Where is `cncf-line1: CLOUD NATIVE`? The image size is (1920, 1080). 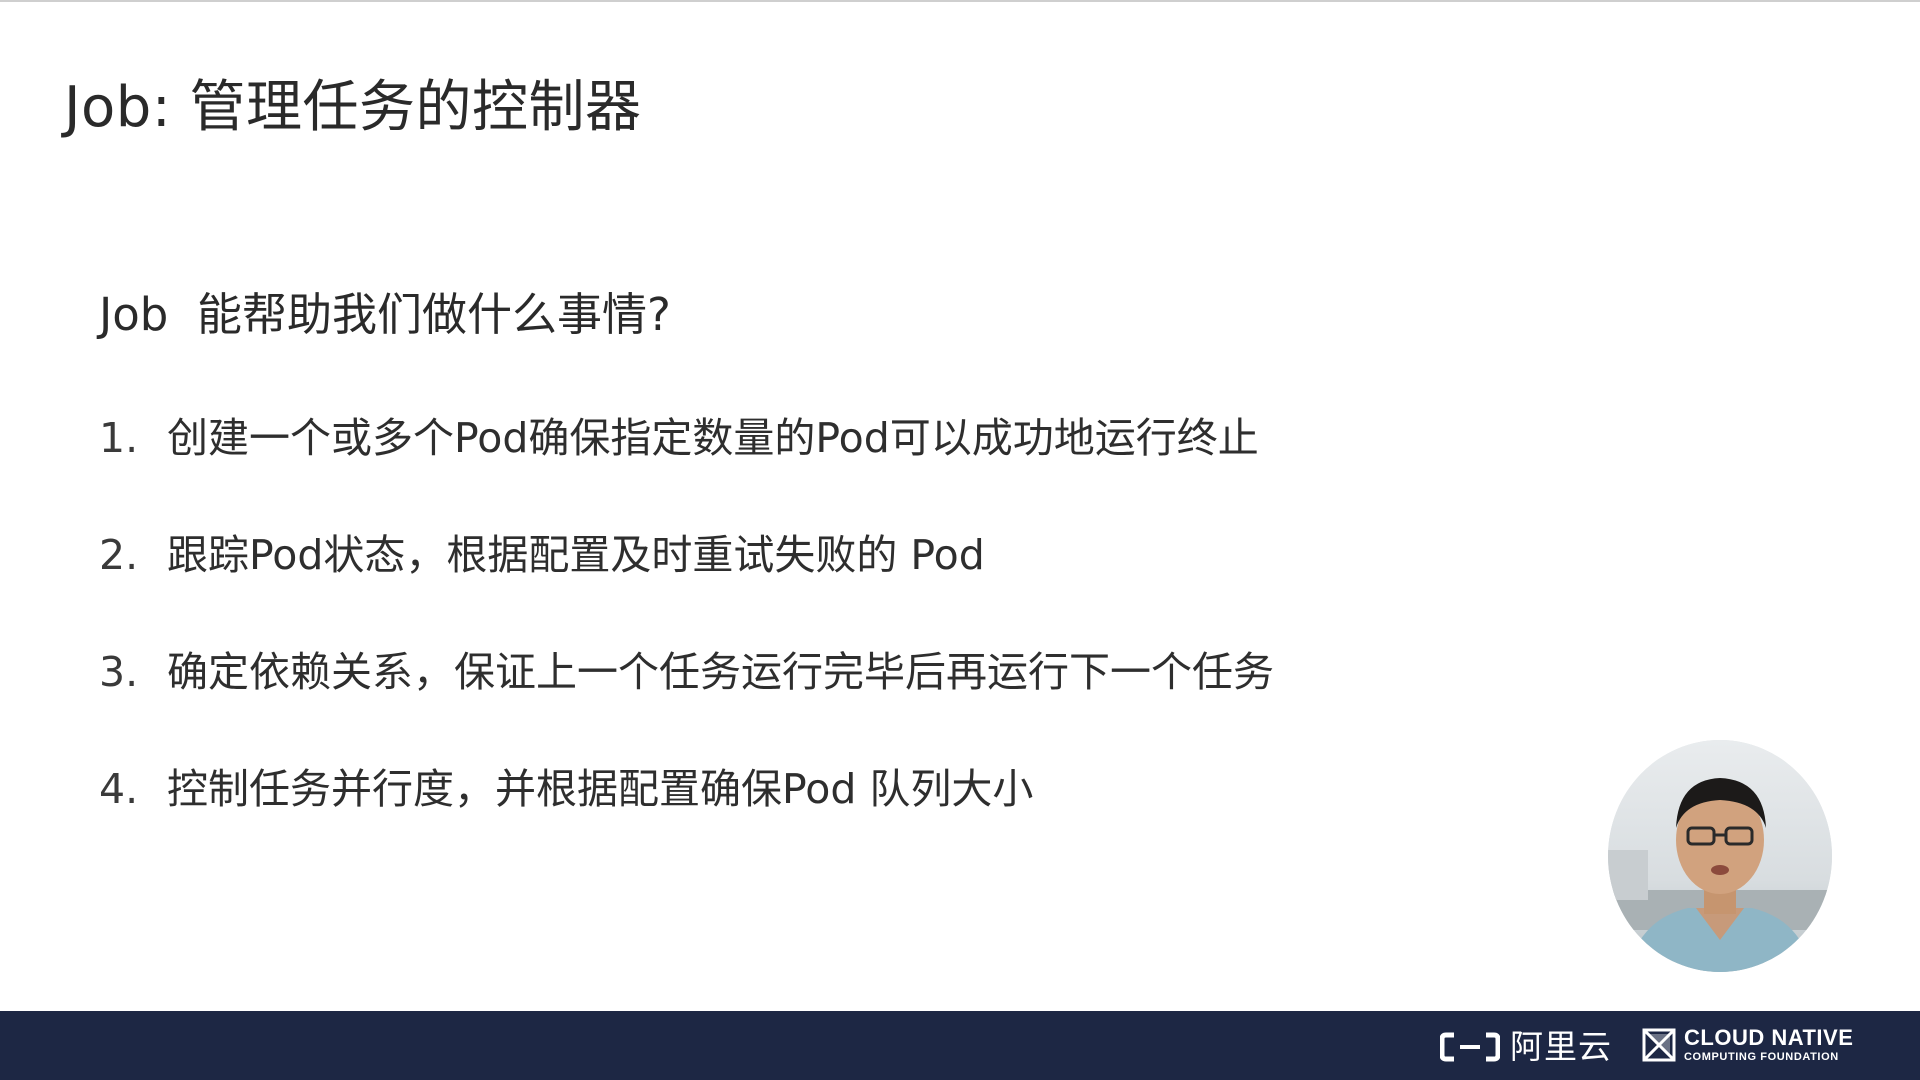 cncf-line1: CLOUD NATIVE is located at coordinates (1769, 1037).